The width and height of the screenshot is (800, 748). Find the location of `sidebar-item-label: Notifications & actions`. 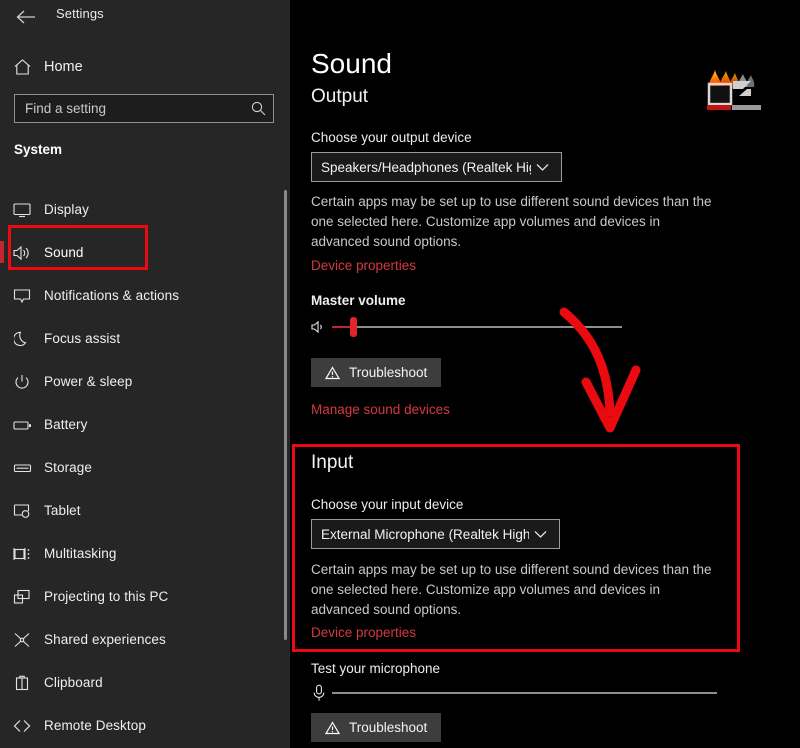

sidebar-item-label: Notifications & actions is located at coordinates (112, 295).